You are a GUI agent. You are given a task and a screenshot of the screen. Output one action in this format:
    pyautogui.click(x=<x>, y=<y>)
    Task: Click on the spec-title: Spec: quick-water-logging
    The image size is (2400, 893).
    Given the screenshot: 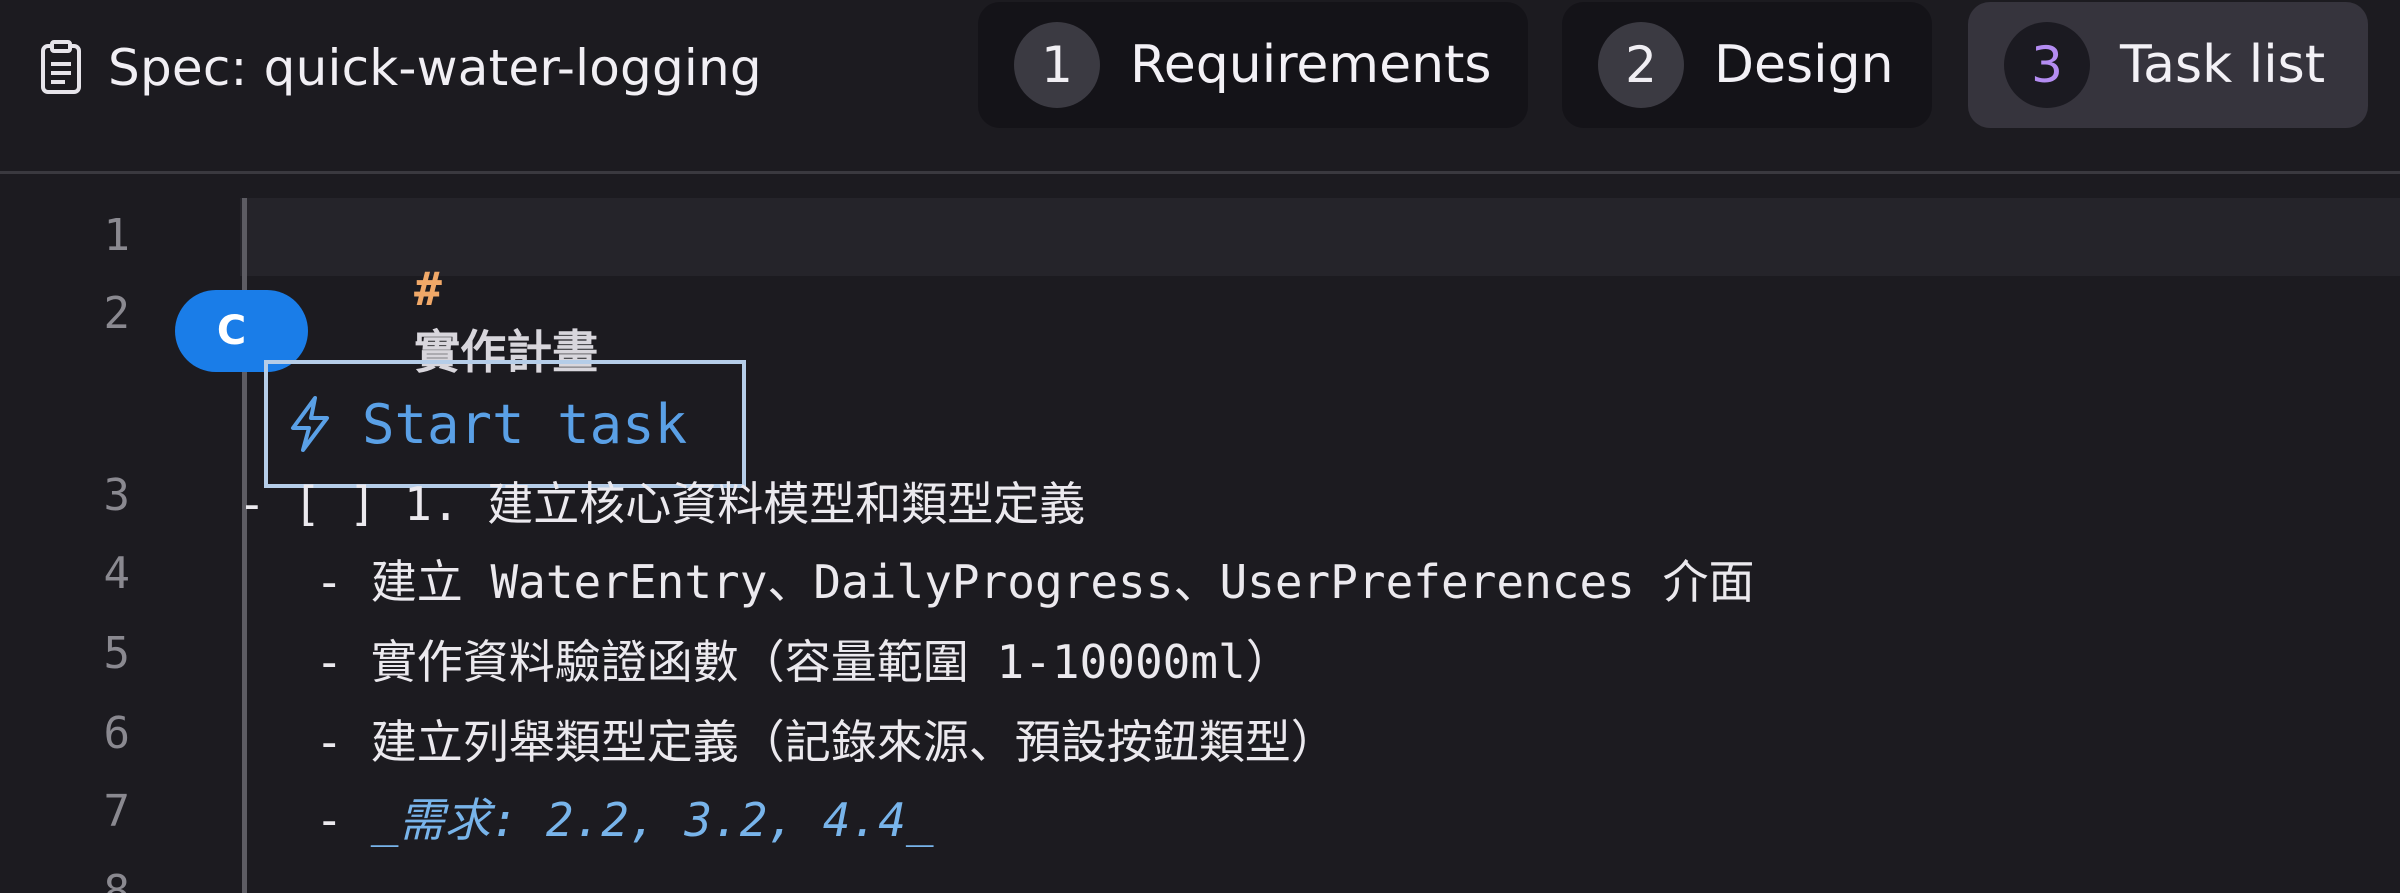 What is the action you would take?
    pyautogui.click(x=399, y=68)
    